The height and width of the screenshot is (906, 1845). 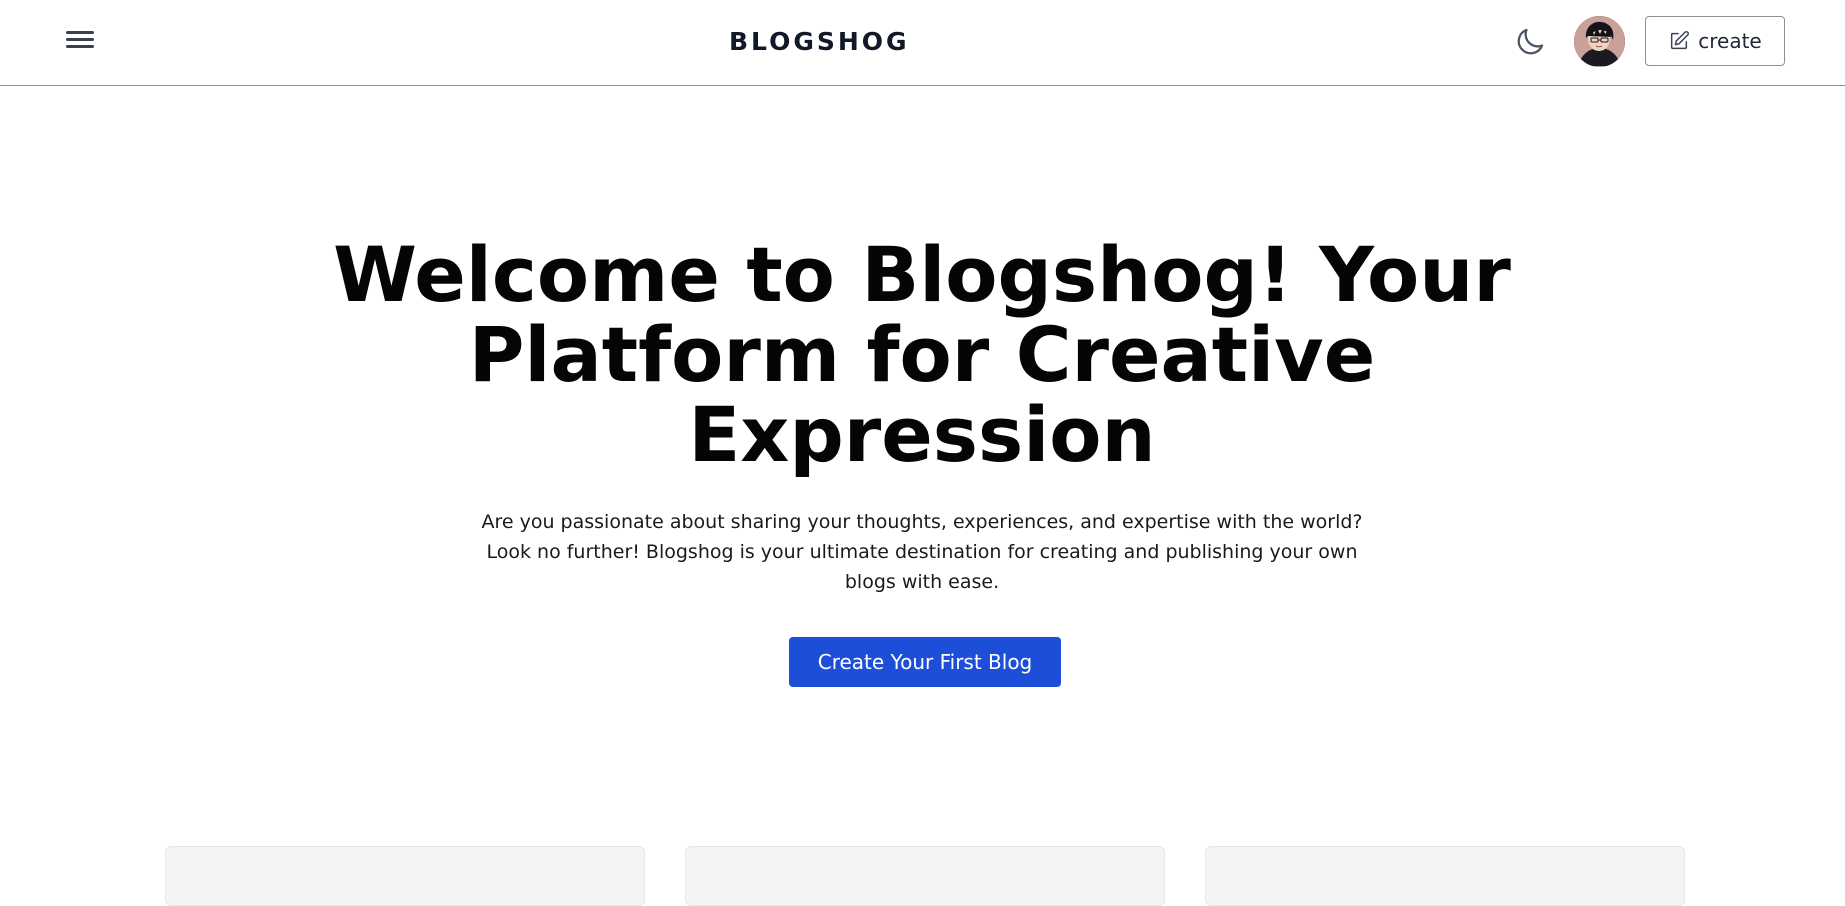 What do you see at coordinates (922, 43) in the screenshot?
I see `top-navbar: BLOGSHOG create` at bounding box center [922, 43].